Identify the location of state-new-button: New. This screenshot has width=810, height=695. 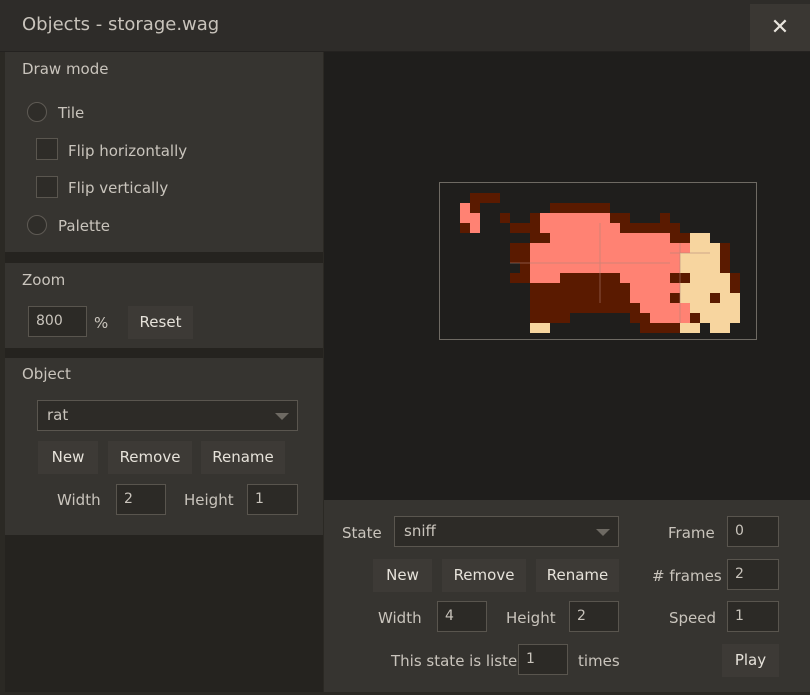
(402, 575).